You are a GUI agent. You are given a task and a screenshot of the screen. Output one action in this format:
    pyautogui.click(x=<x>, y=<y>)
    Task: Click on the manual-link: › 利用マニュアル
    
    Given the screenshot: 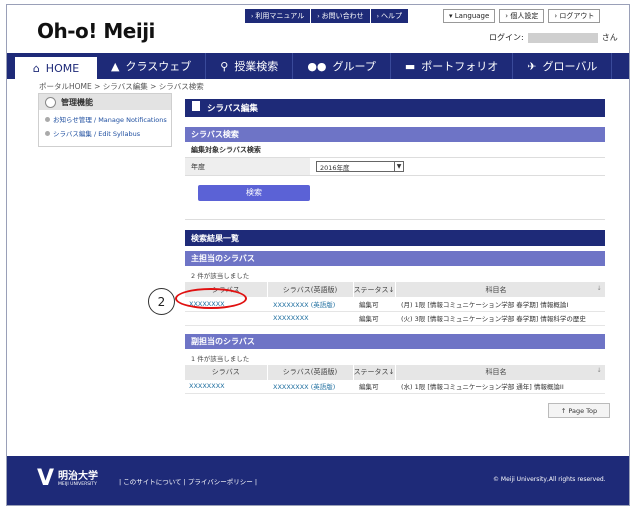 What is the action you would take?
    pyautogui.click(x=278, y=16)
    